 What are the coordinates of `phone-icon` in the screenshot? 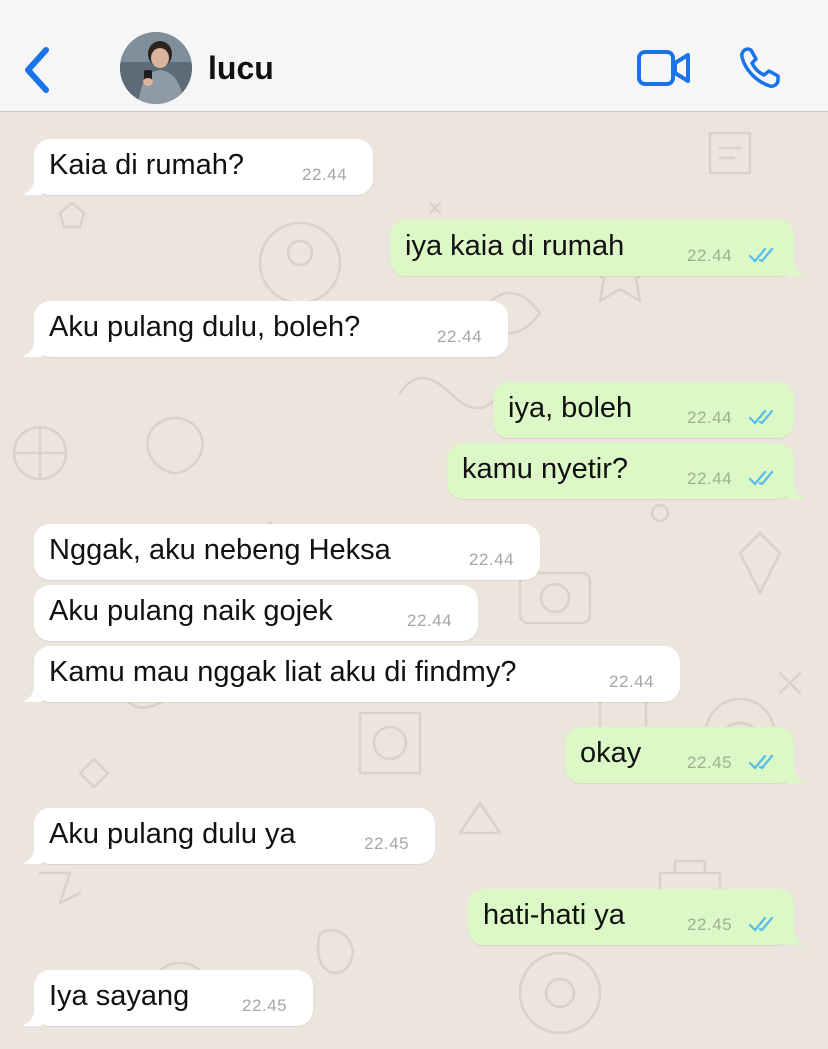 It's located at (760, 67).